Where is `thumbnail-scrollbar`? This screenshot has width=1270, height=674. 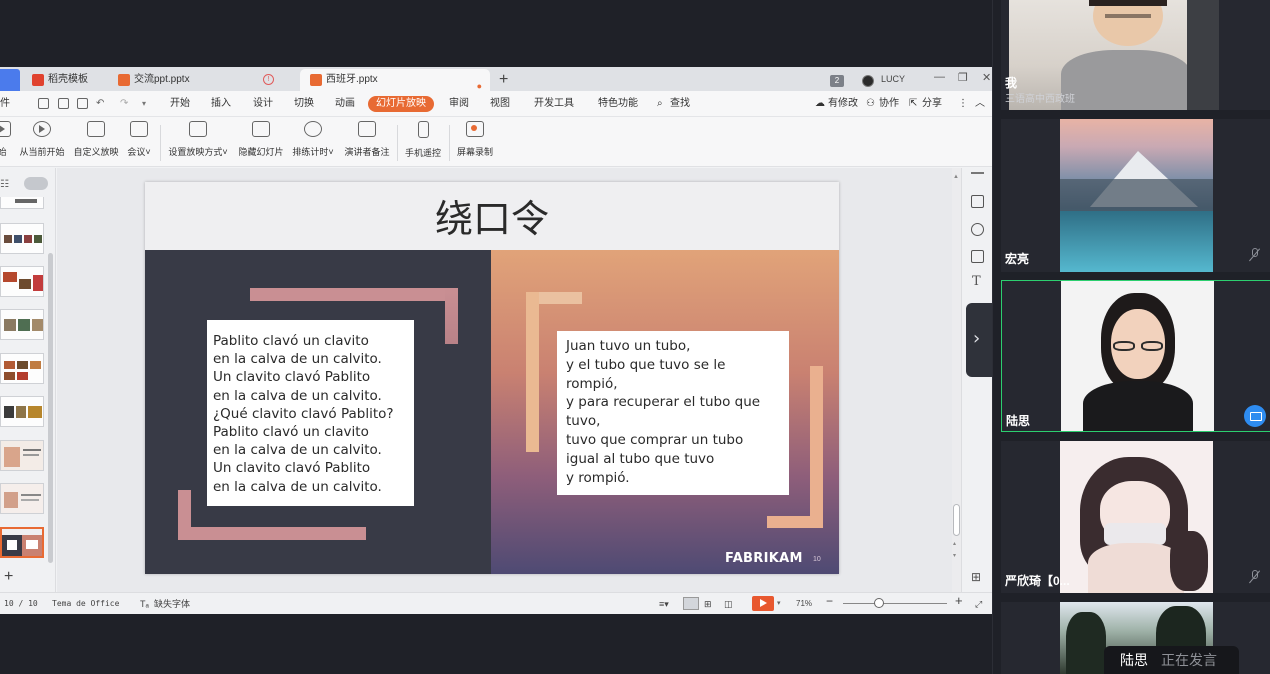 thumbnail-scrollbar is located at coordinates (50, 408).